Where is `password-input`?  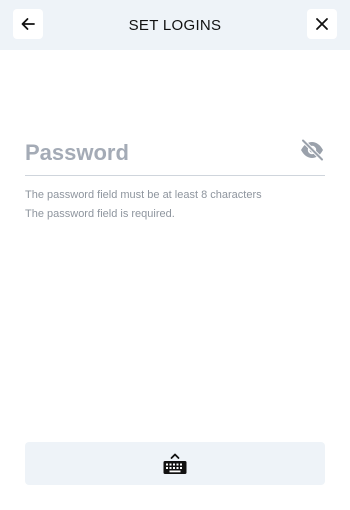 password-input is located at coordinates (155, 153).